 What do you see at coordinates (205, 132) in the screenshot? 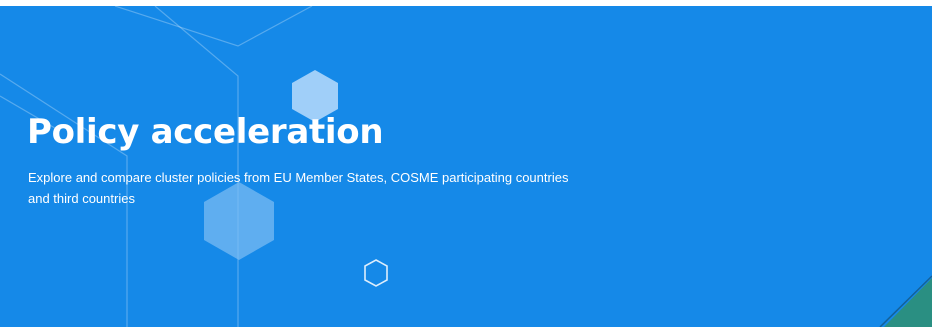
I see `page-title: Policy acceleration` at bounding box center [205, 132].